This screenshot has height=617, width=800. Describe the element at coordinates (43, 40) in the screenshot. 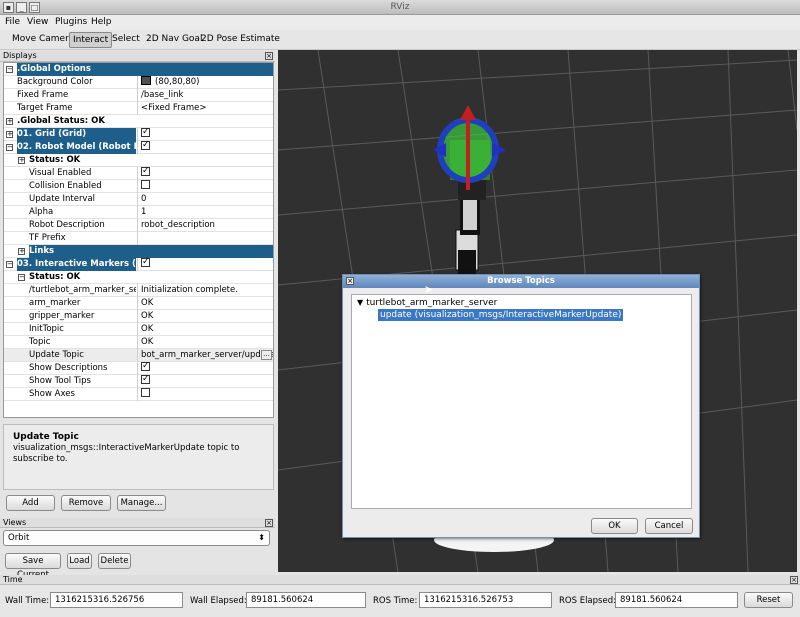

I see `move-camera-tool: Move Camera` at that location.